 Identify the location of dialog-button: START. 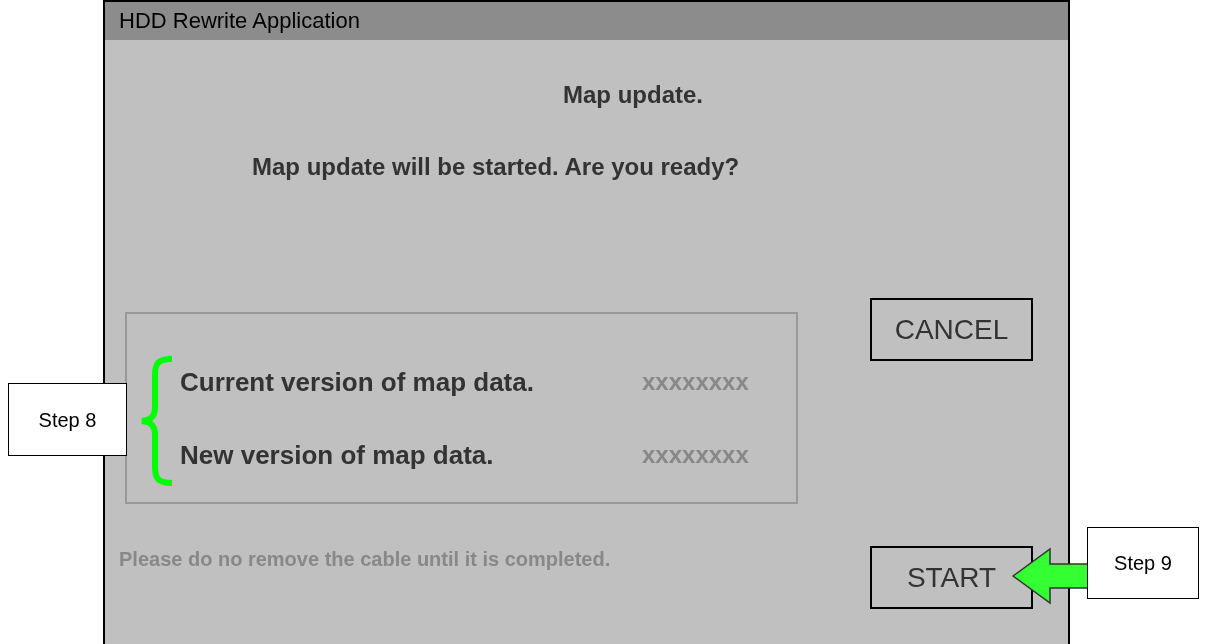
(951, 577).